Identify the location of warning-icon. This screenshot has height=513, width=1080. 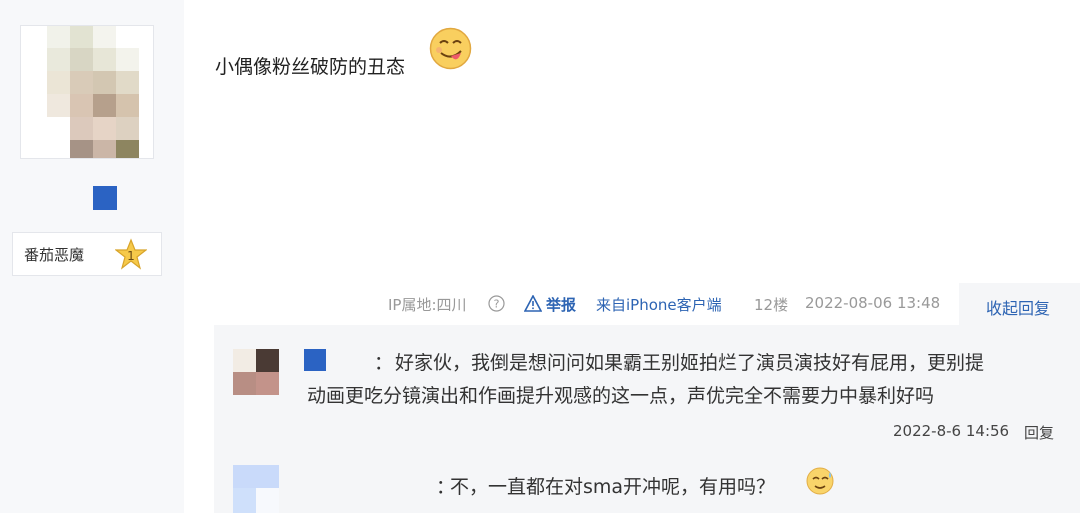
(533, 303).